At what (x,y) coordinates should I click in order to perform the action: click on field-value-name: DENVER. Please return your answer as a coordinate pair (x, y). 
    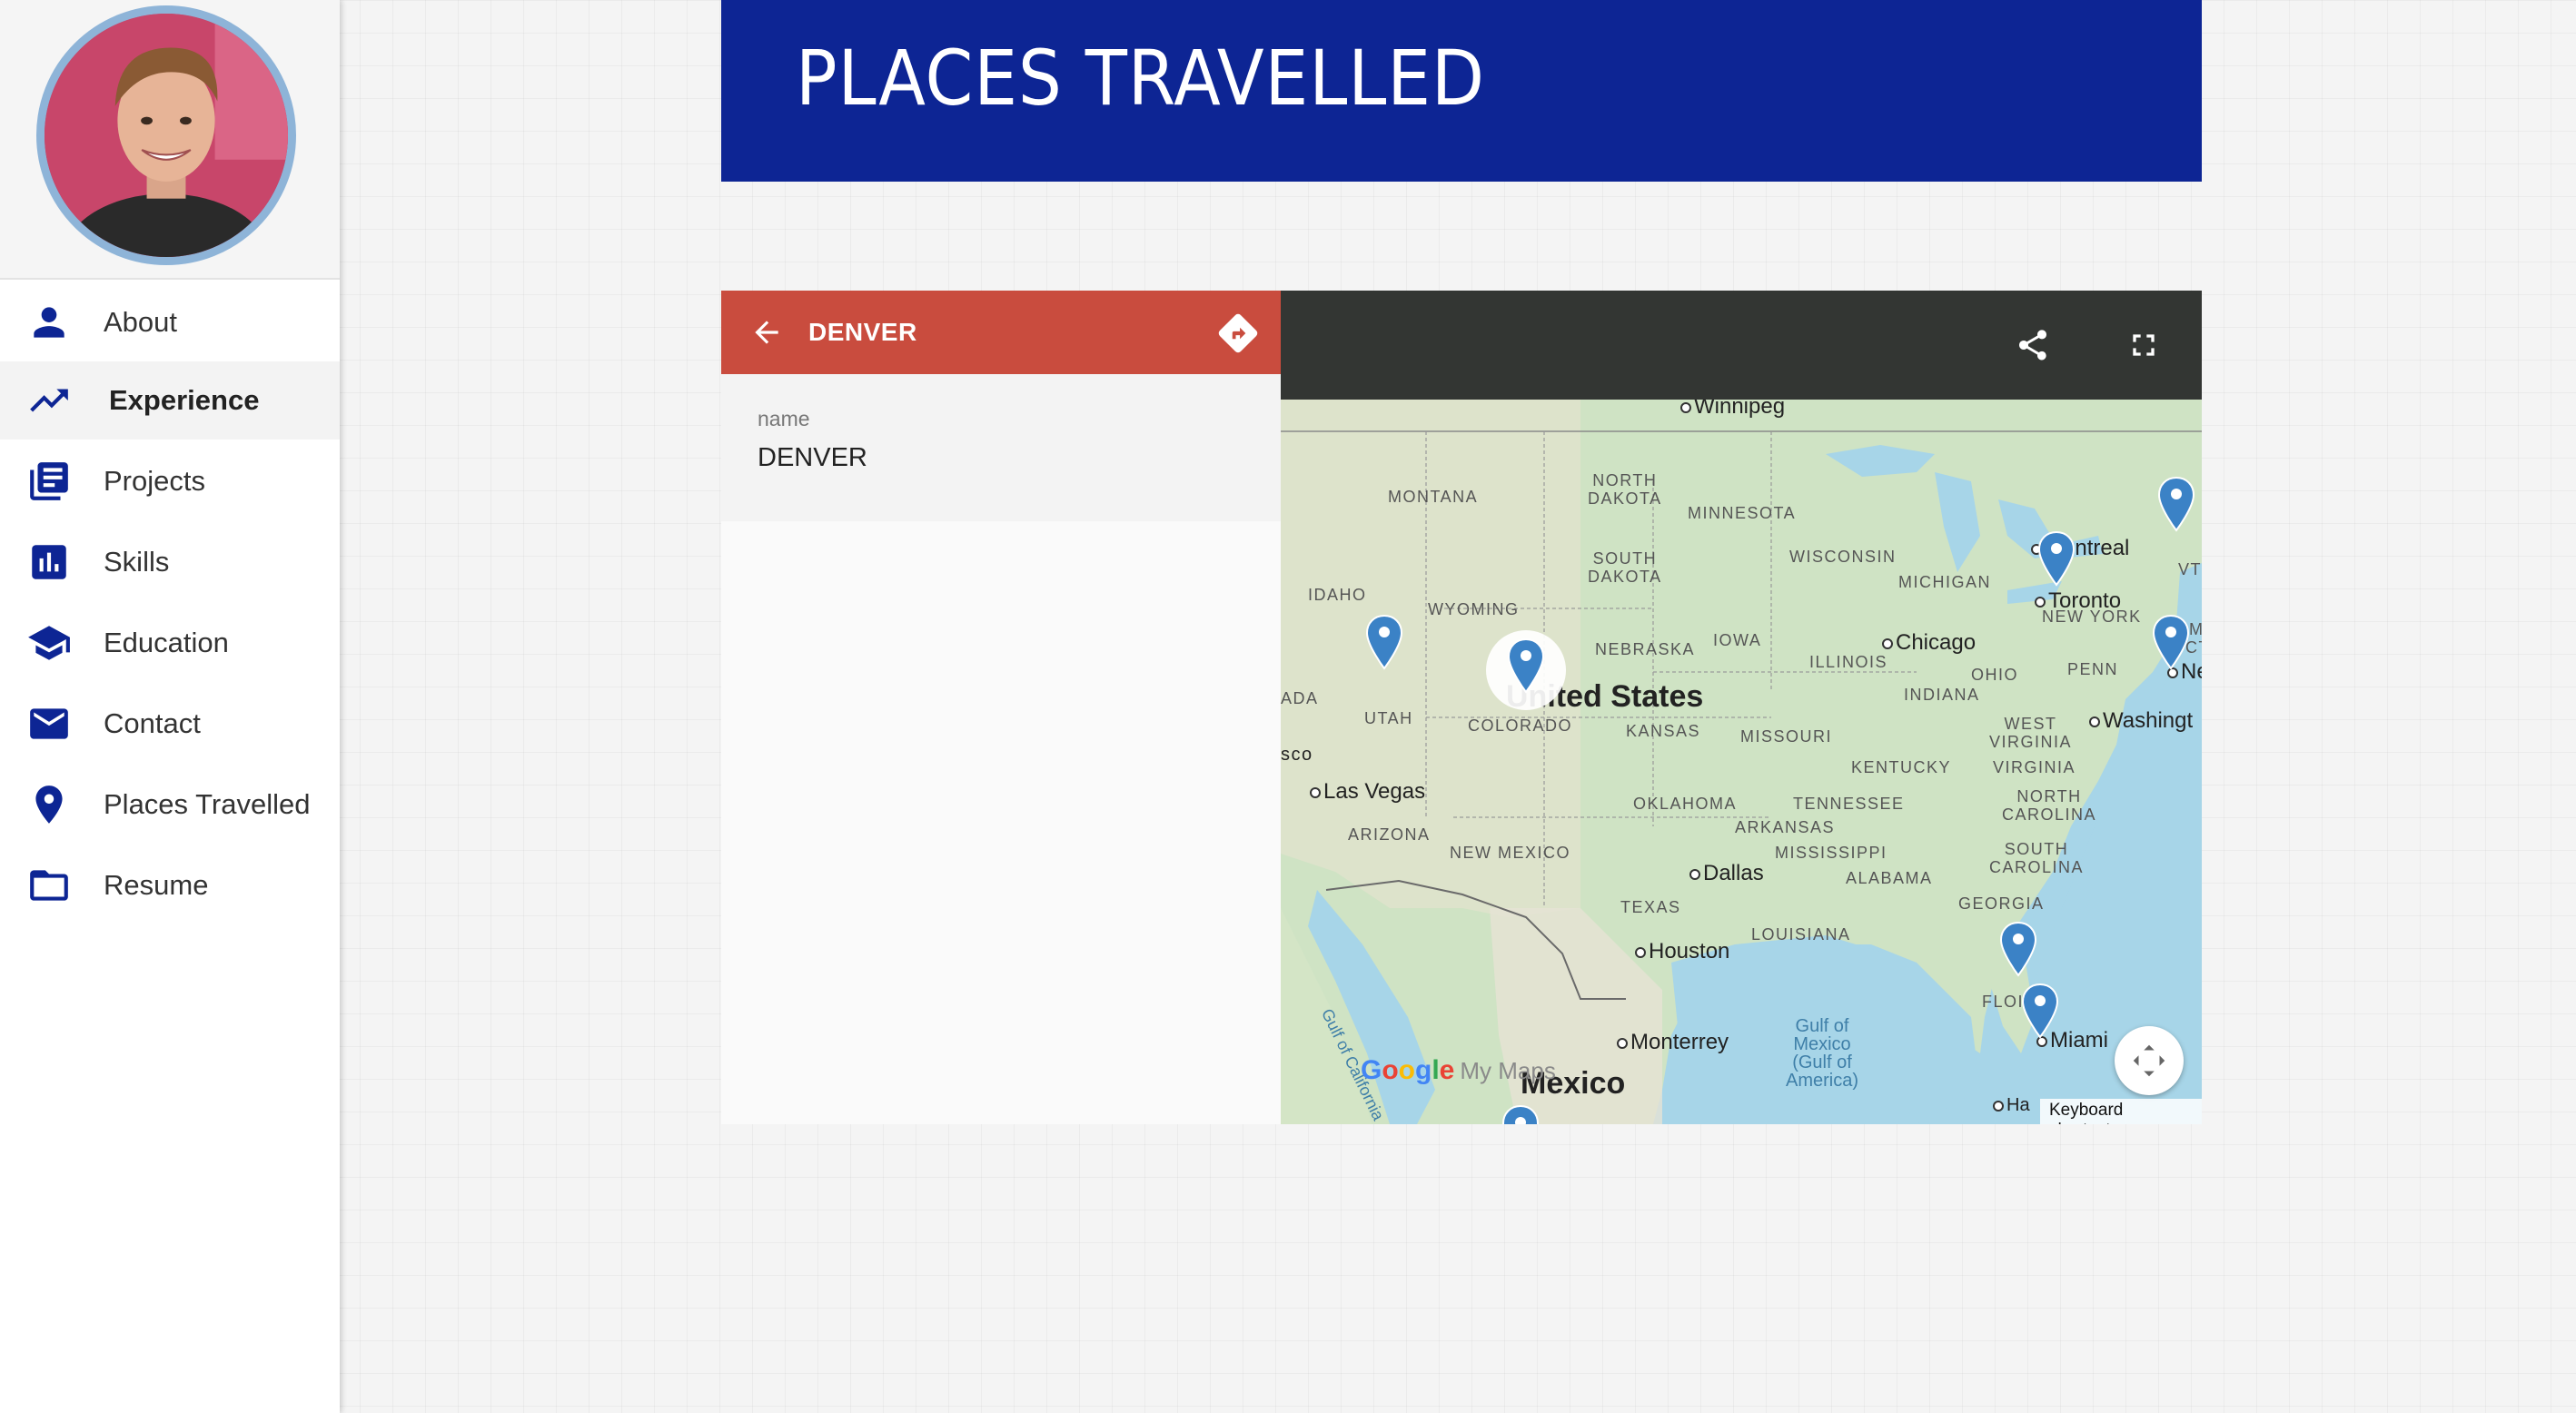
    Looking at the image, I should click on (812, 457).